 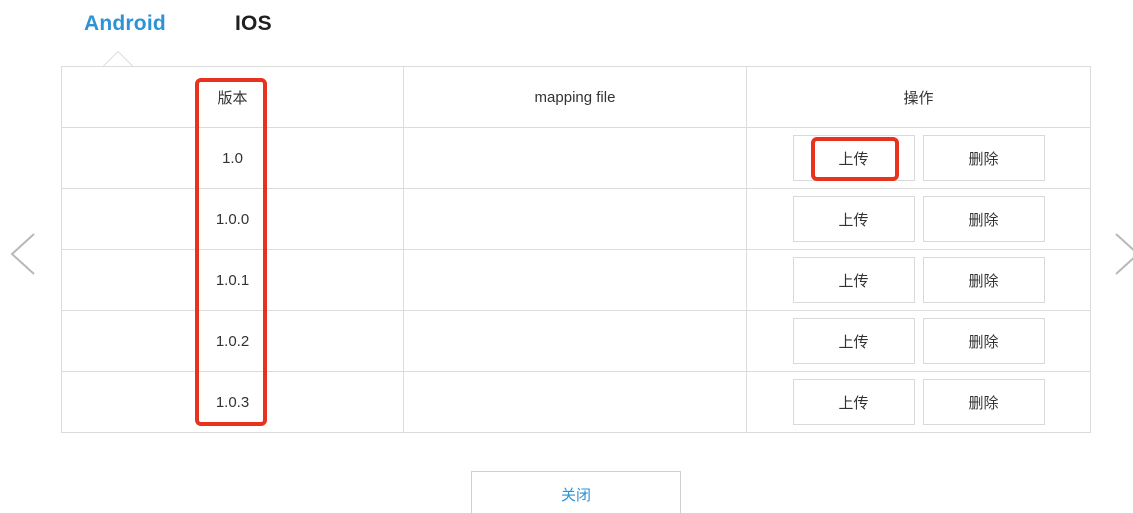 I want to click on header-actions: 操作, so click(x=918, y=97).